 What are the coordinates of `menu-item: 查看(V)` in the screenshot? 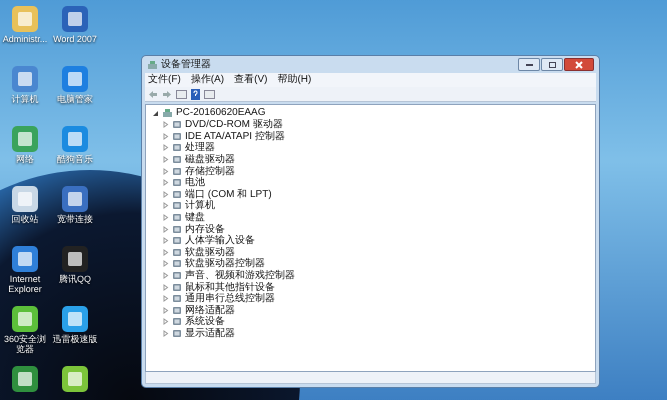 It's located at (251, 80).